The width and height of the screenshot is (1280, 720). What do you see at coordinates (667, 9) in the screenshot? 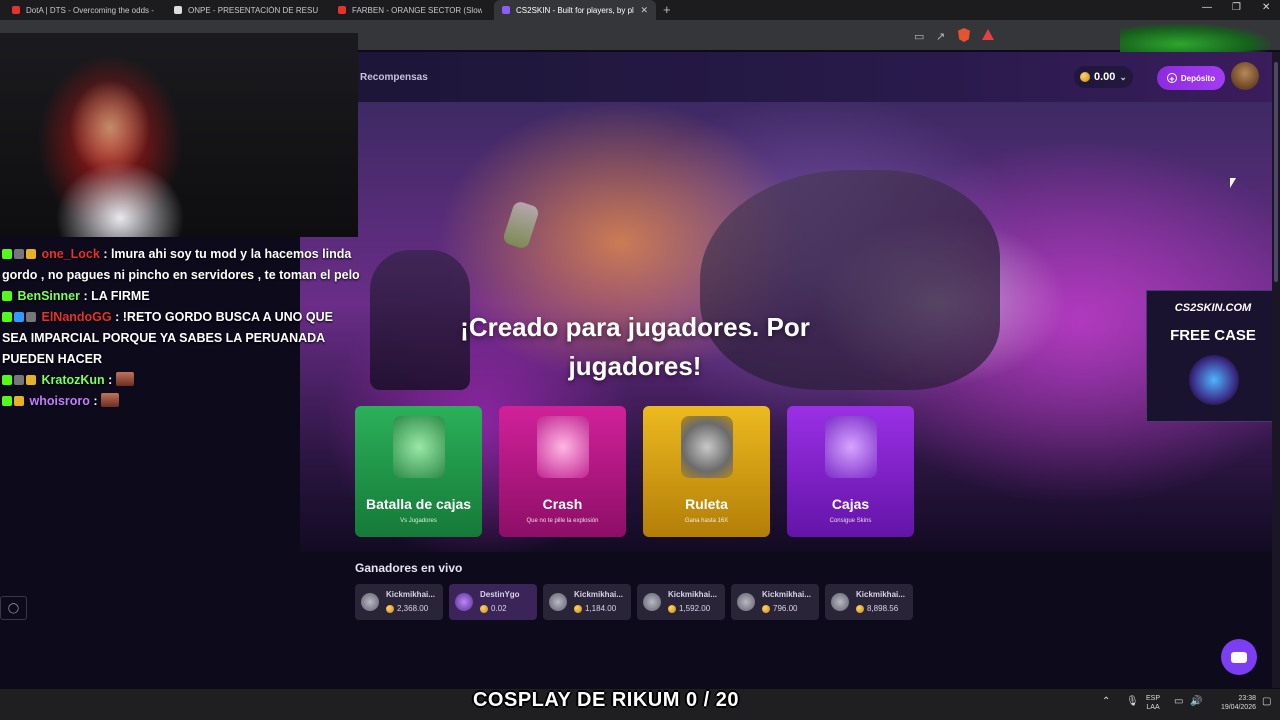
I see `new-tab-plus-icon: +` at bounding box center [667, 9].